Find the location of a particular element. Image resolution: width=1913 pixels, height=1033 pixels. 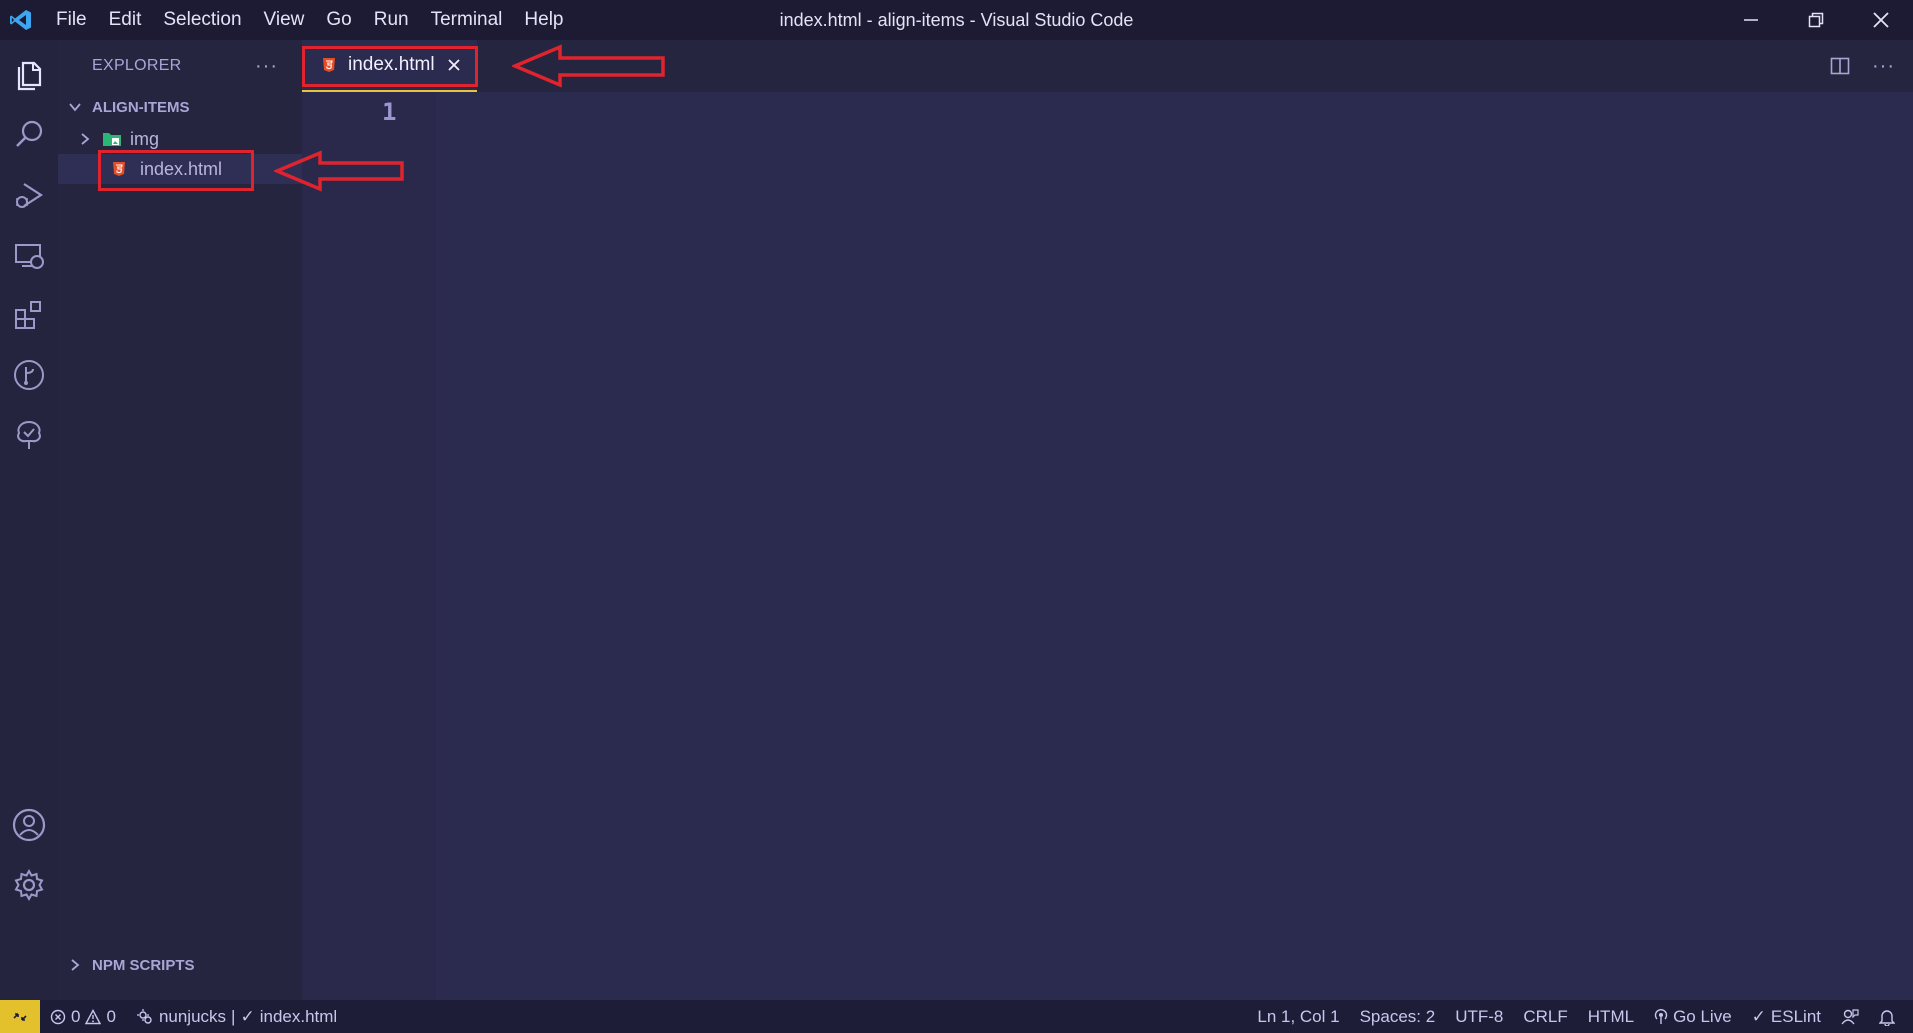

menu-help: Help is located at coordinates (543, 20).